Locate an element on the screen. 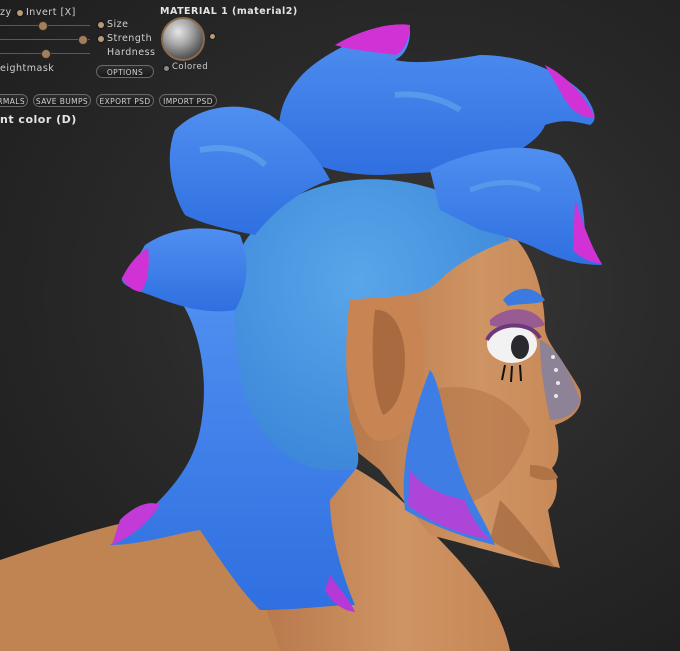 This screenshot has width=680, height=651. options-button: OPTIONS is located at coordinates (125, 71).